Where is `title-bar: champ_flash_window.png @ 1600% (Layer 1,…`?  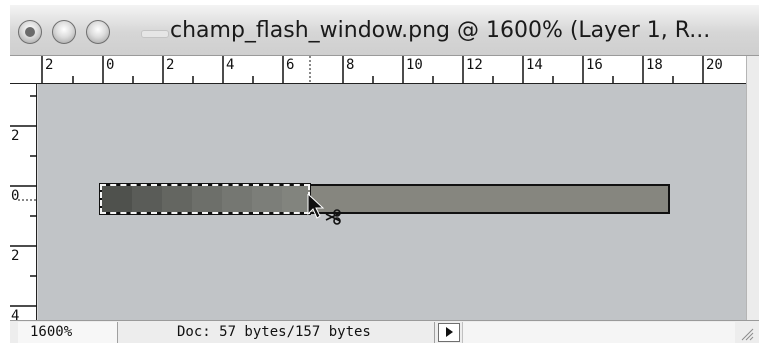
title-bar: champ_flash_window.png @ 1600% (Layer 1,… is located at coordinates (384, 30).